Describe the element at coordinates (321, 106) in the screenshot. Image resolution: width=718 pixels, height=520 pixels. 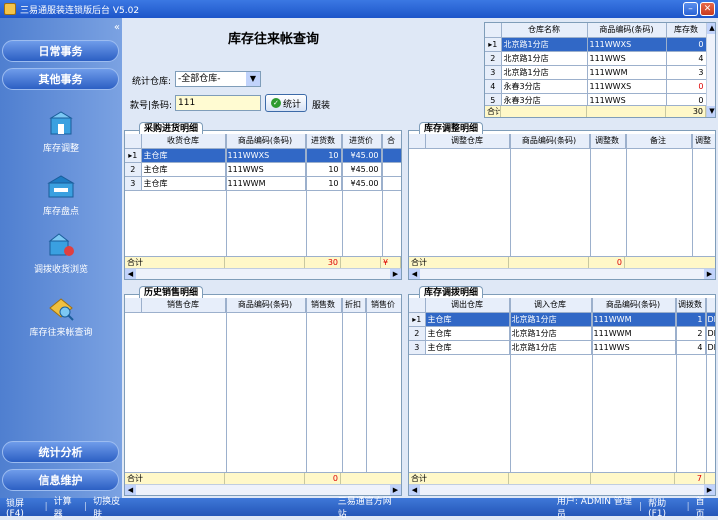
I see `category-text: 服装` at that location.